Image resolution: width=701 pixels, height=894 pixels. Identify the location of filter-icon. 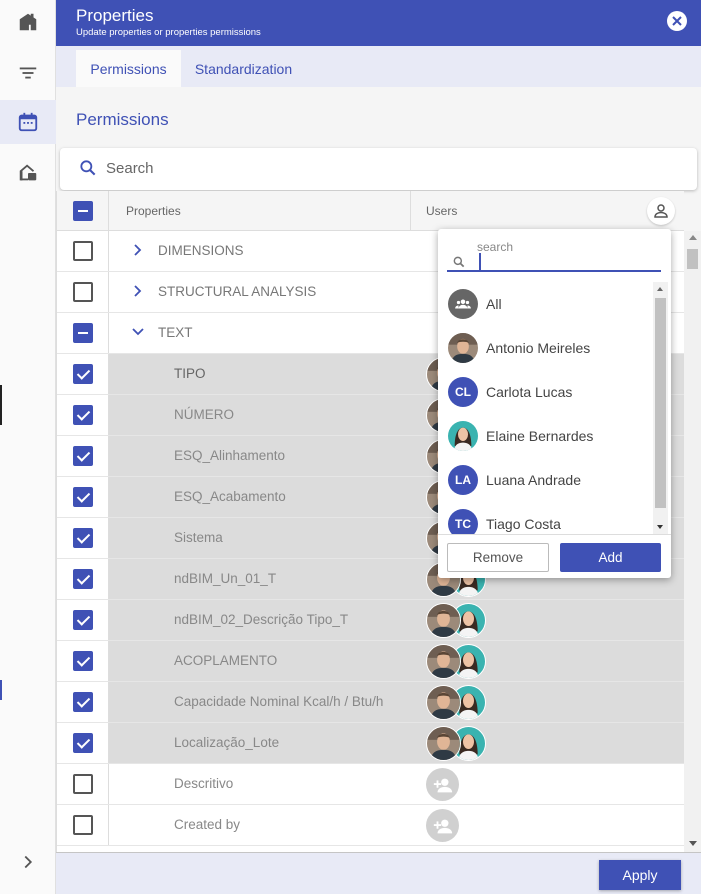
(28, 73).